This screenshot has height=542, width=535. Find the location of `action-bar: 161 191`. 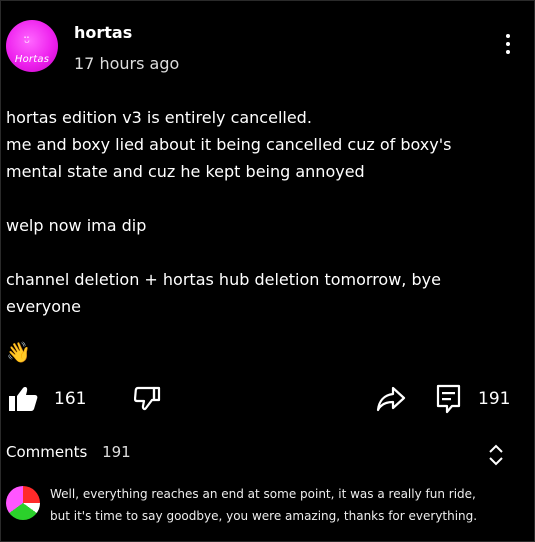

action-bar: 161 191 is located at coordinates (267, 399).